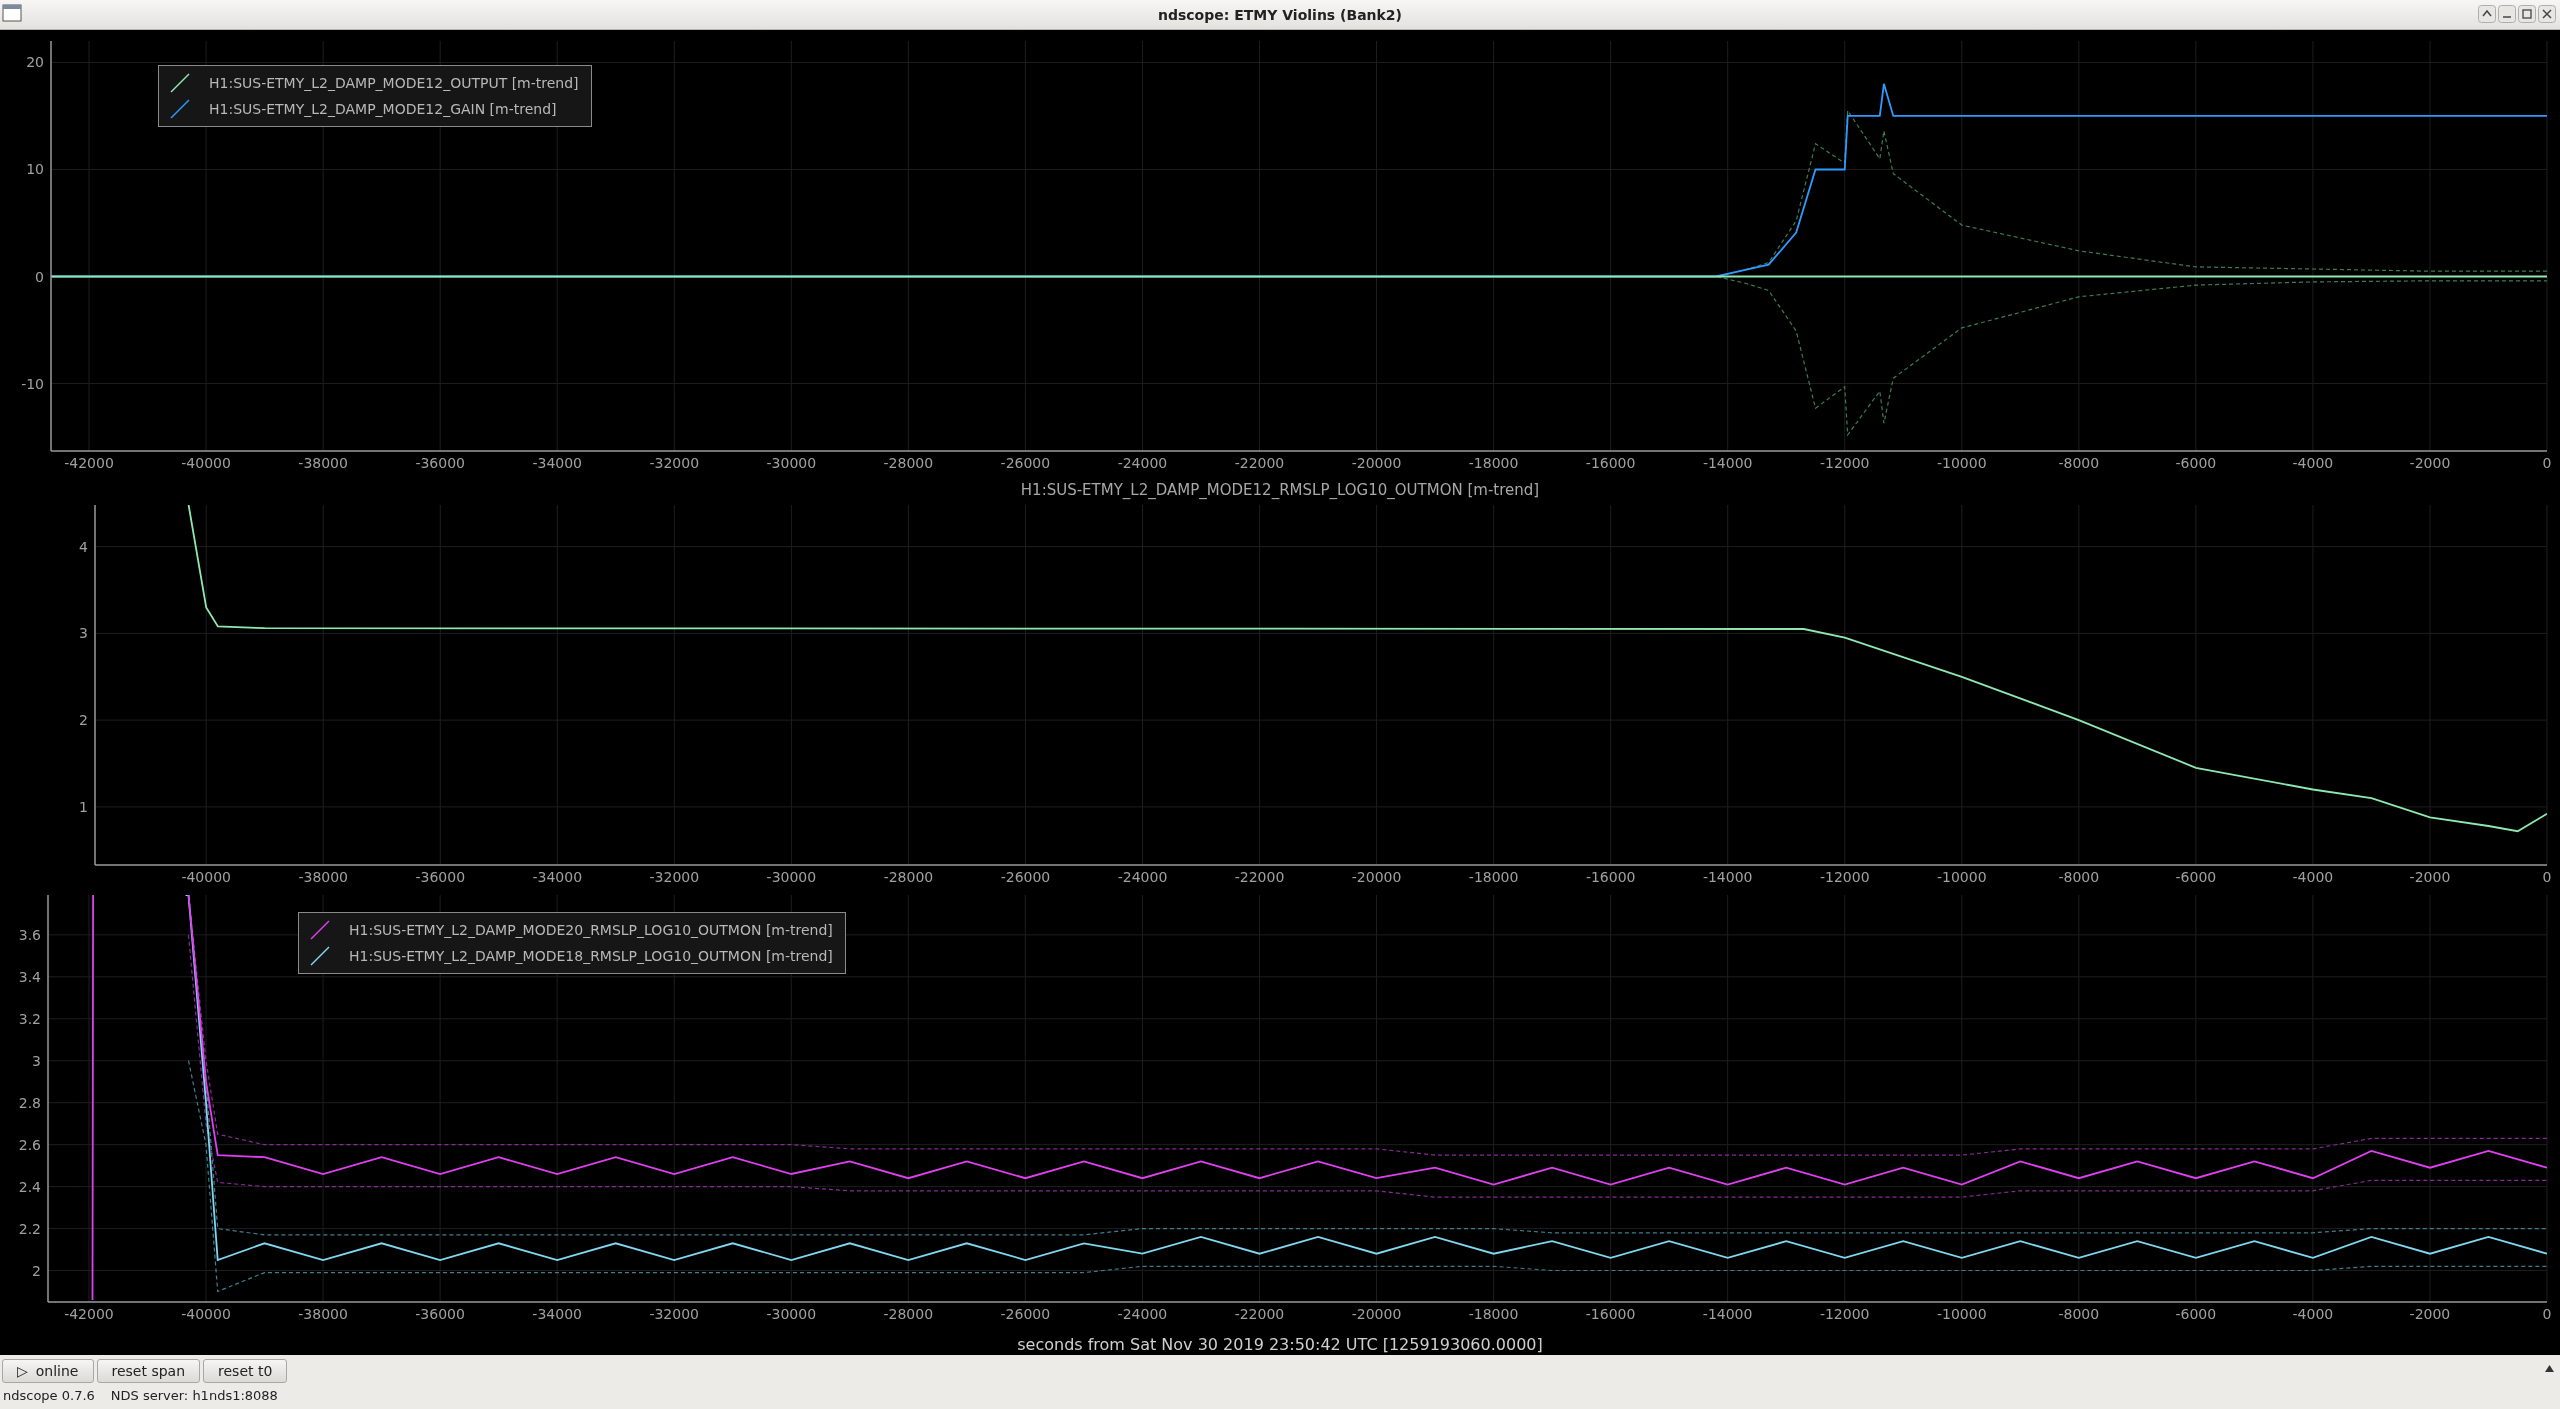  Describe the element at coordinates (35, 62) in the screenshot. I see `y-tick-label: 20` at that location.